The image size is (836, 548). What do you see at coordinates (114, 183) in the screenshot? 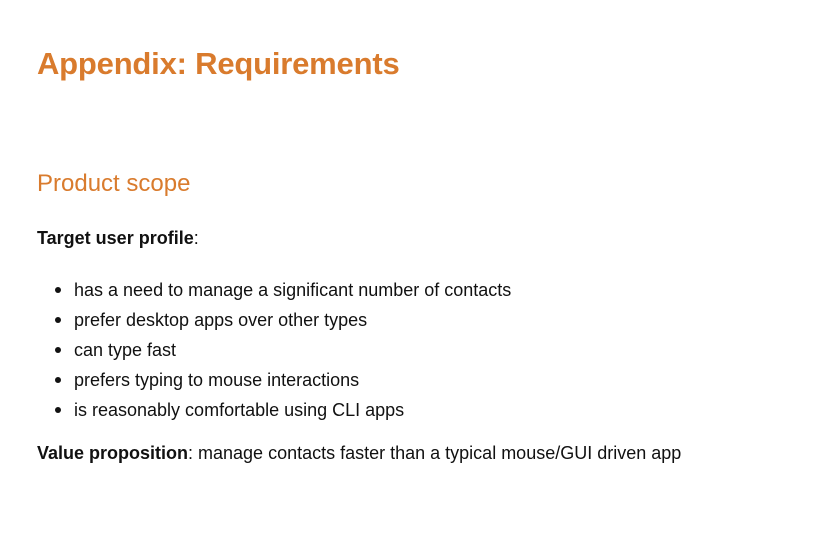
I see `section-title-product-scope: Product scope` at bounding box center [114, 183].